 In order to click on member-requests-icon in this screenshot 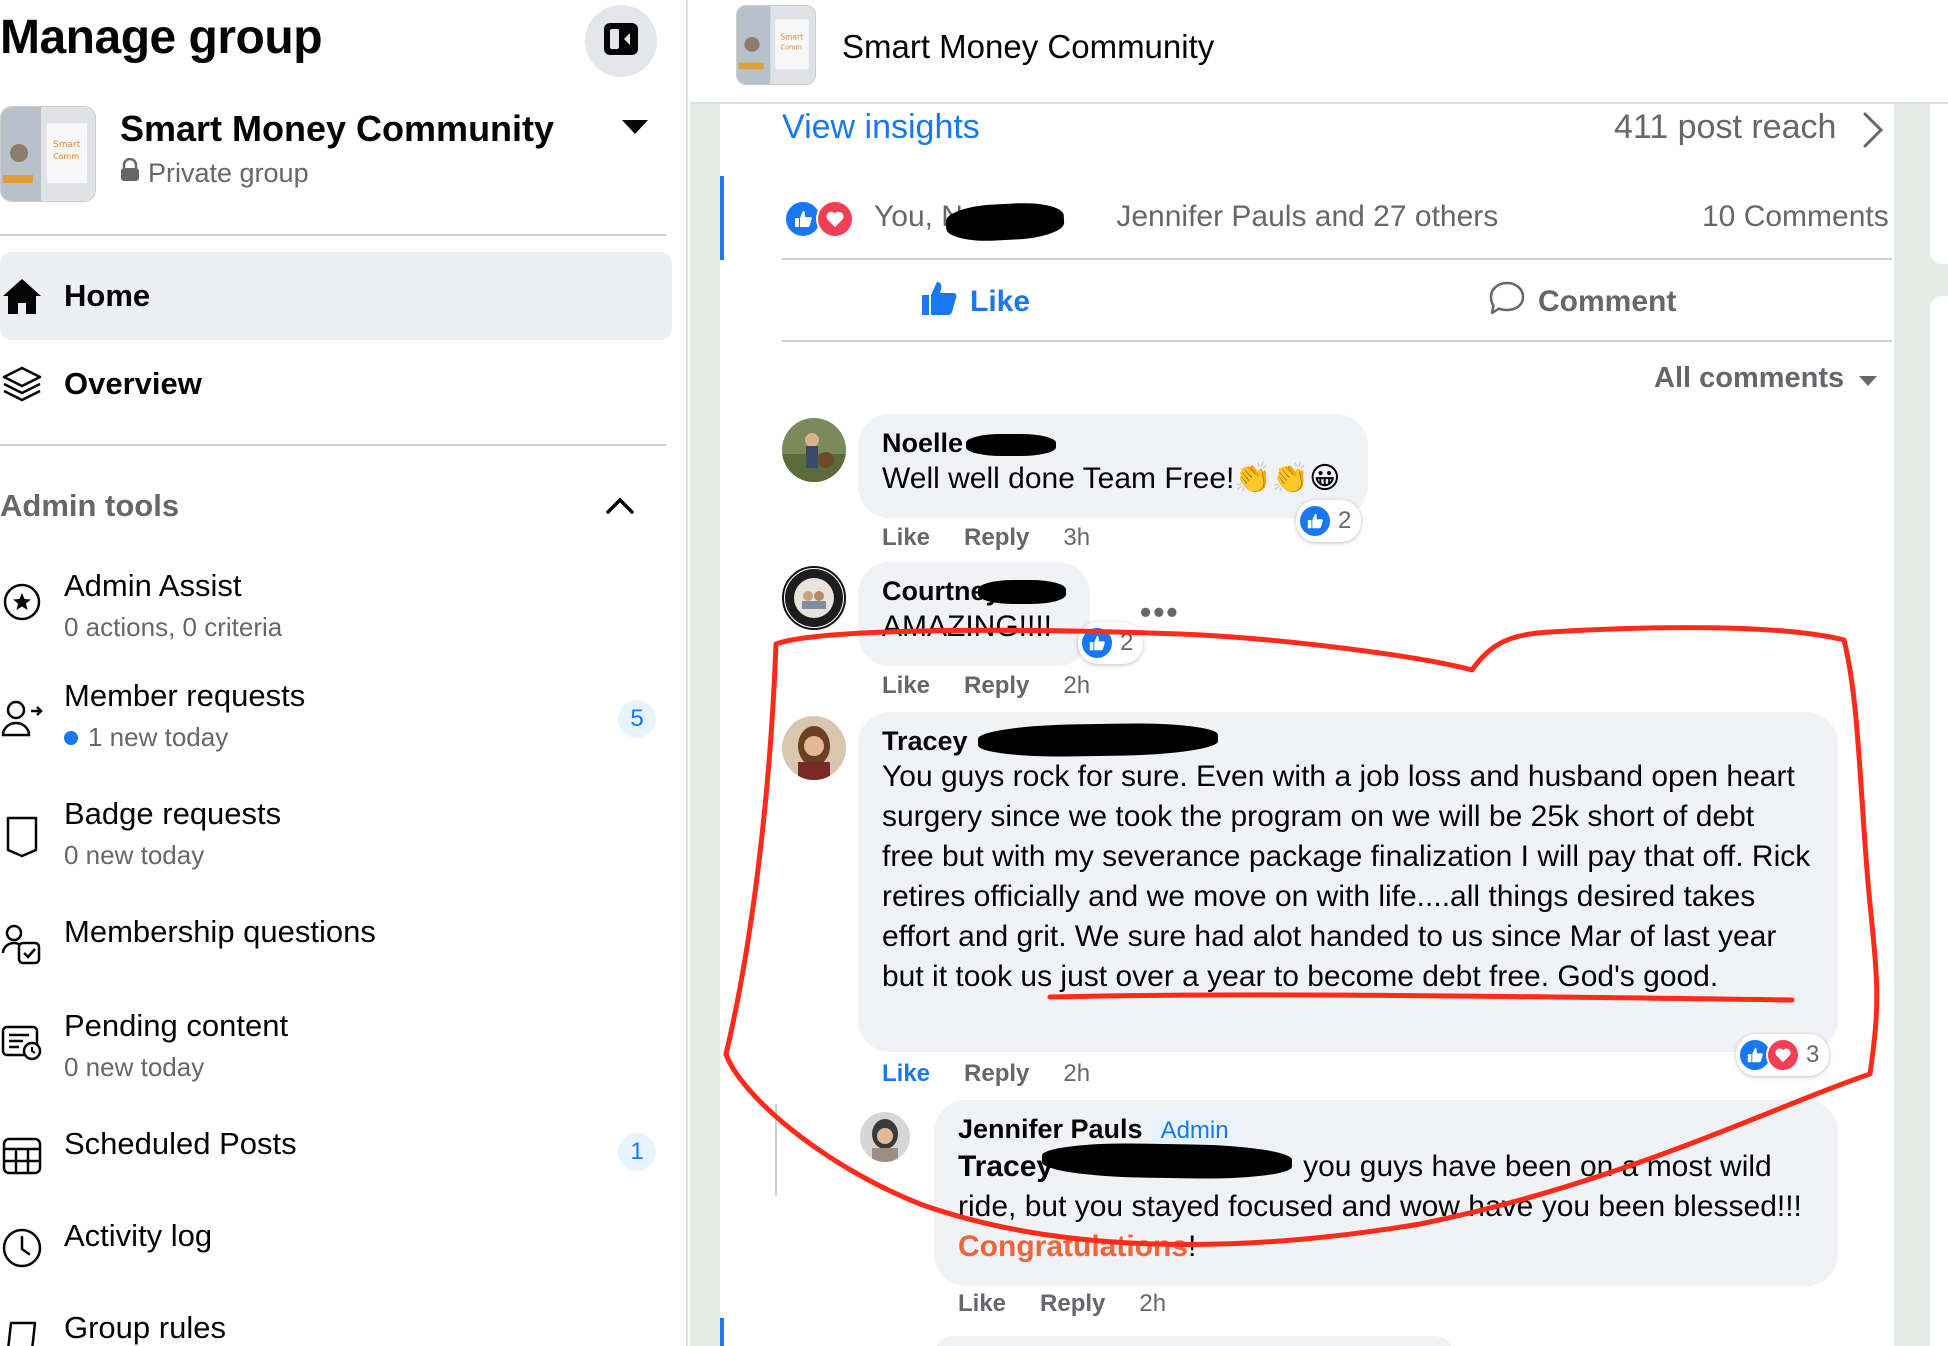, I will do `click(22, 718)`.